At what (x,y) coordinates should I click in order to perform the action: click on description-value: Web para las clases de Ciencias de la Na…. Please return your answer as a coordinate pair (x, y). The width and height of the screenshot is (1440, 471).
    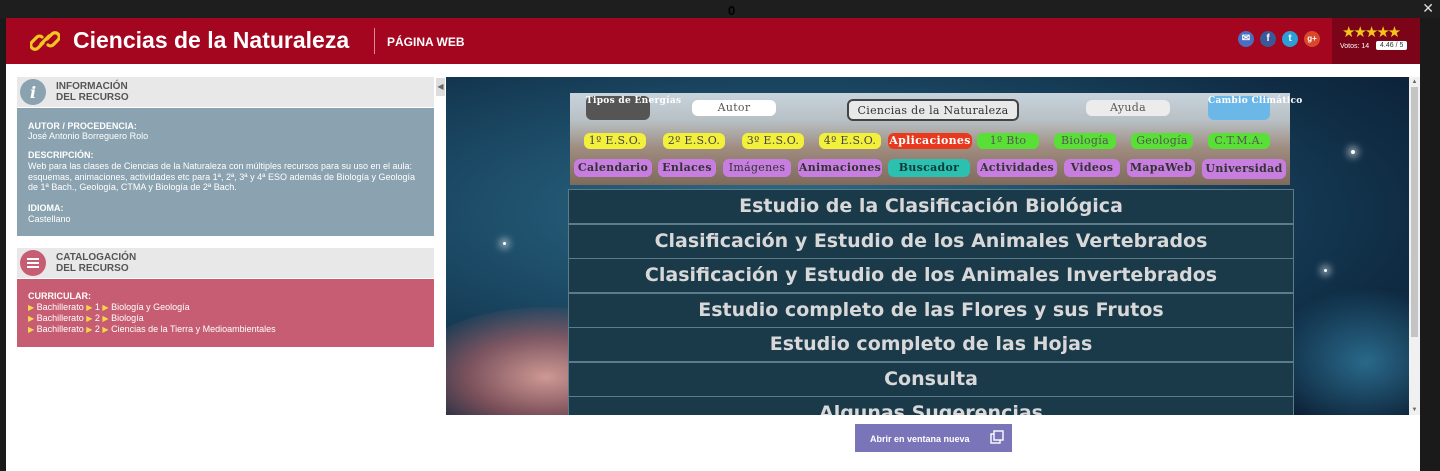
    Looking at the image, I should click on (222, 176).